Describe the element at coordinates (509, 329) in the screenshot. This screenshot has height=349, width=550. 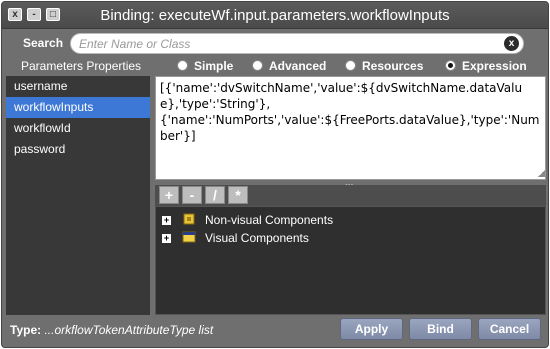
I see `cancel-button: Cancel` at that location.